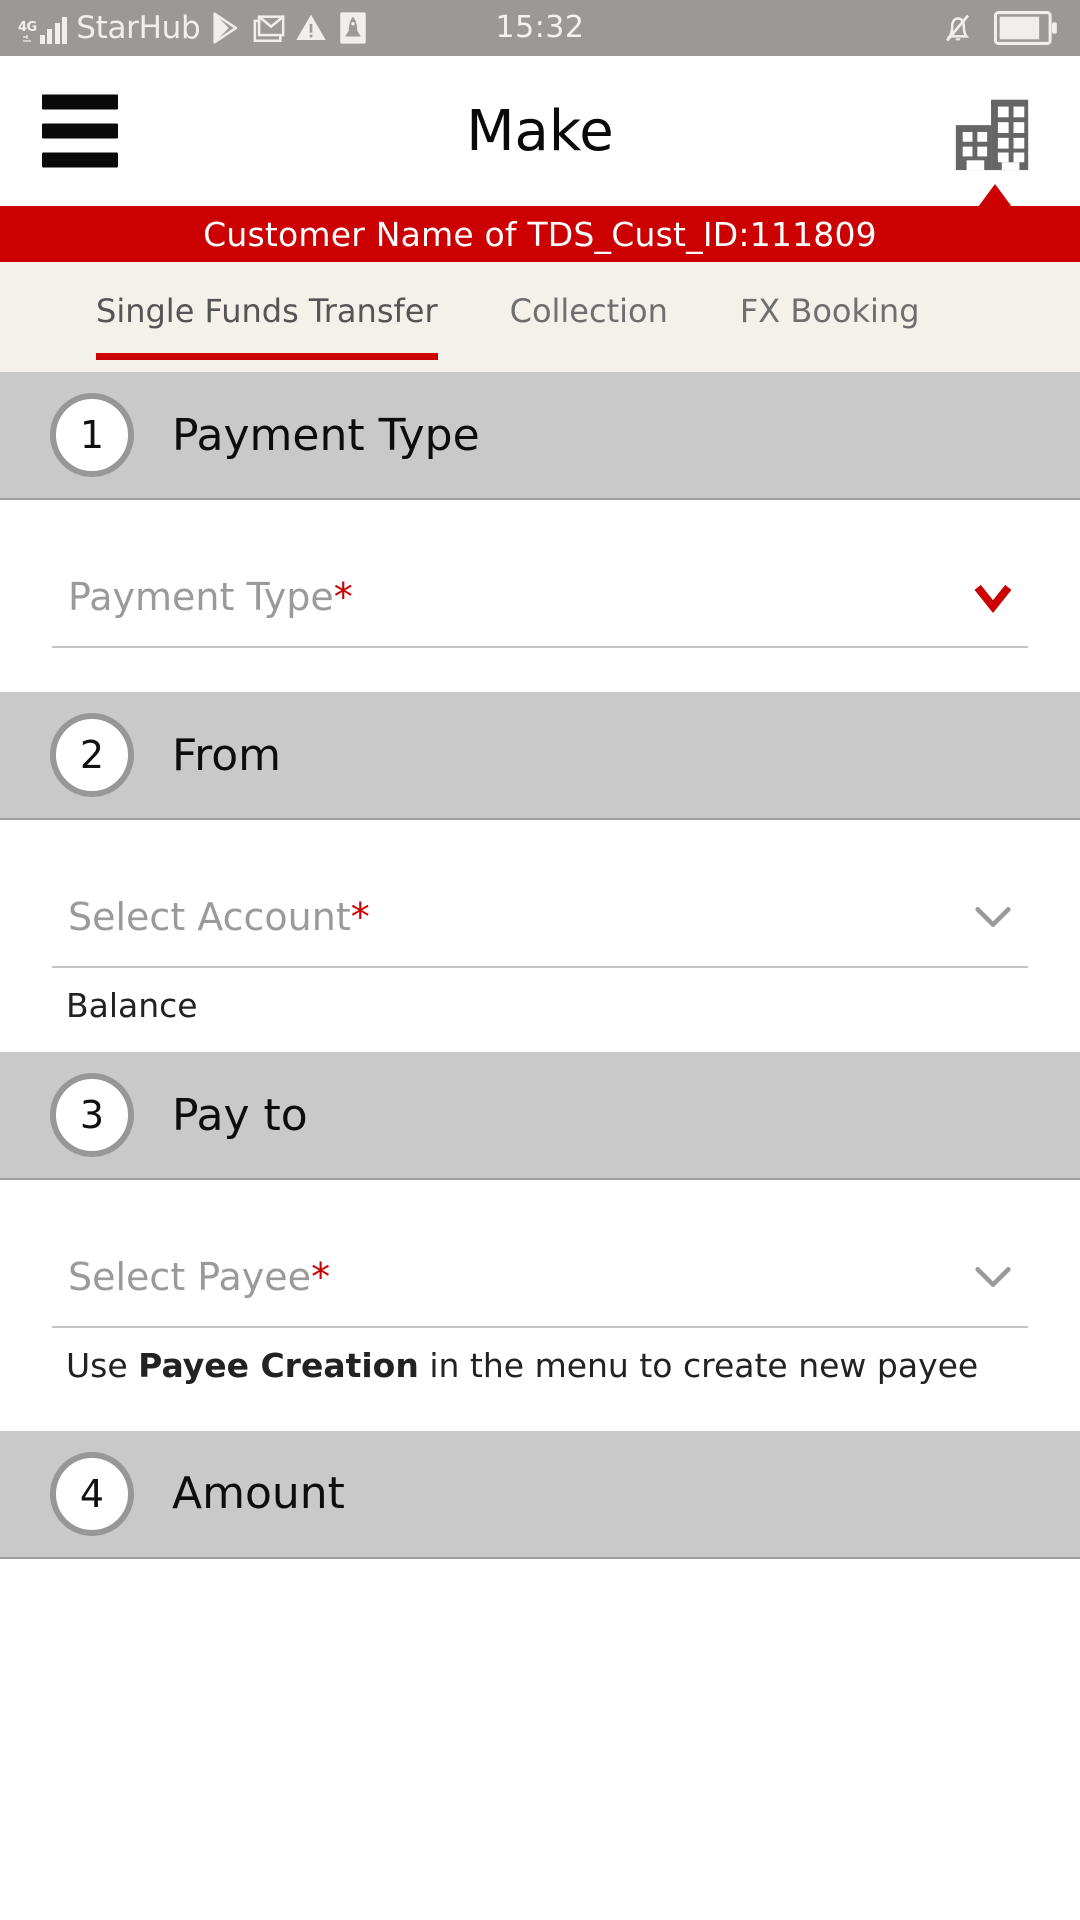 The height and width of the screenshot is (1920, 1080). Describe the element at coordinates (540, 234) in the screenshot. I see `customer-banner-label: Customer Name of TDS_Cust_ID:111809` at that location.